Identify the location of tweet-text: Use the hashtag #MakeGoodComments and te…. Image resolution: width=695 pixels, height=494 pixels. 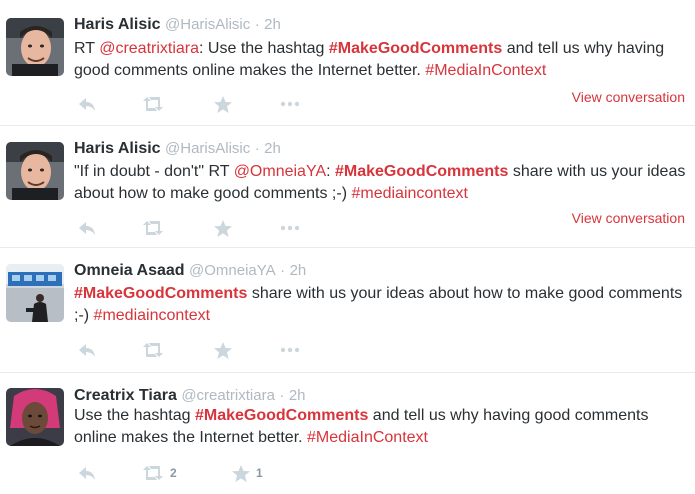
(384, 427).